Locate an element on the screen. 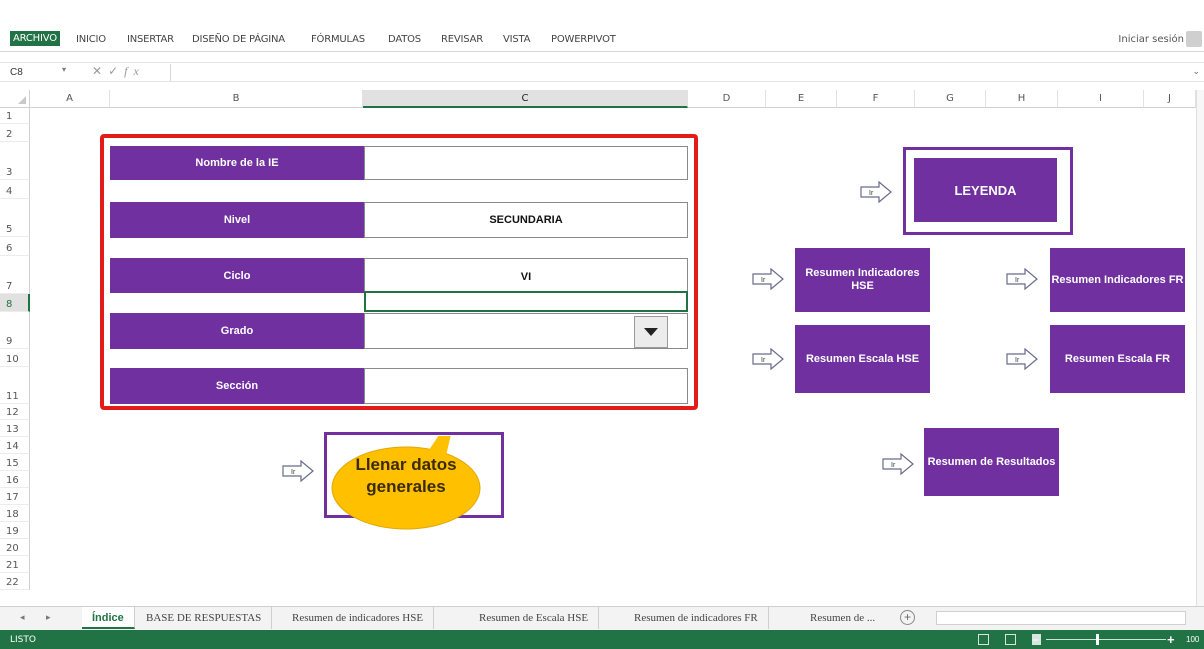 This screenshot has height=649, width=1204. ribbon-tab-inicio: INICIO is located at coordinates (91, 39).